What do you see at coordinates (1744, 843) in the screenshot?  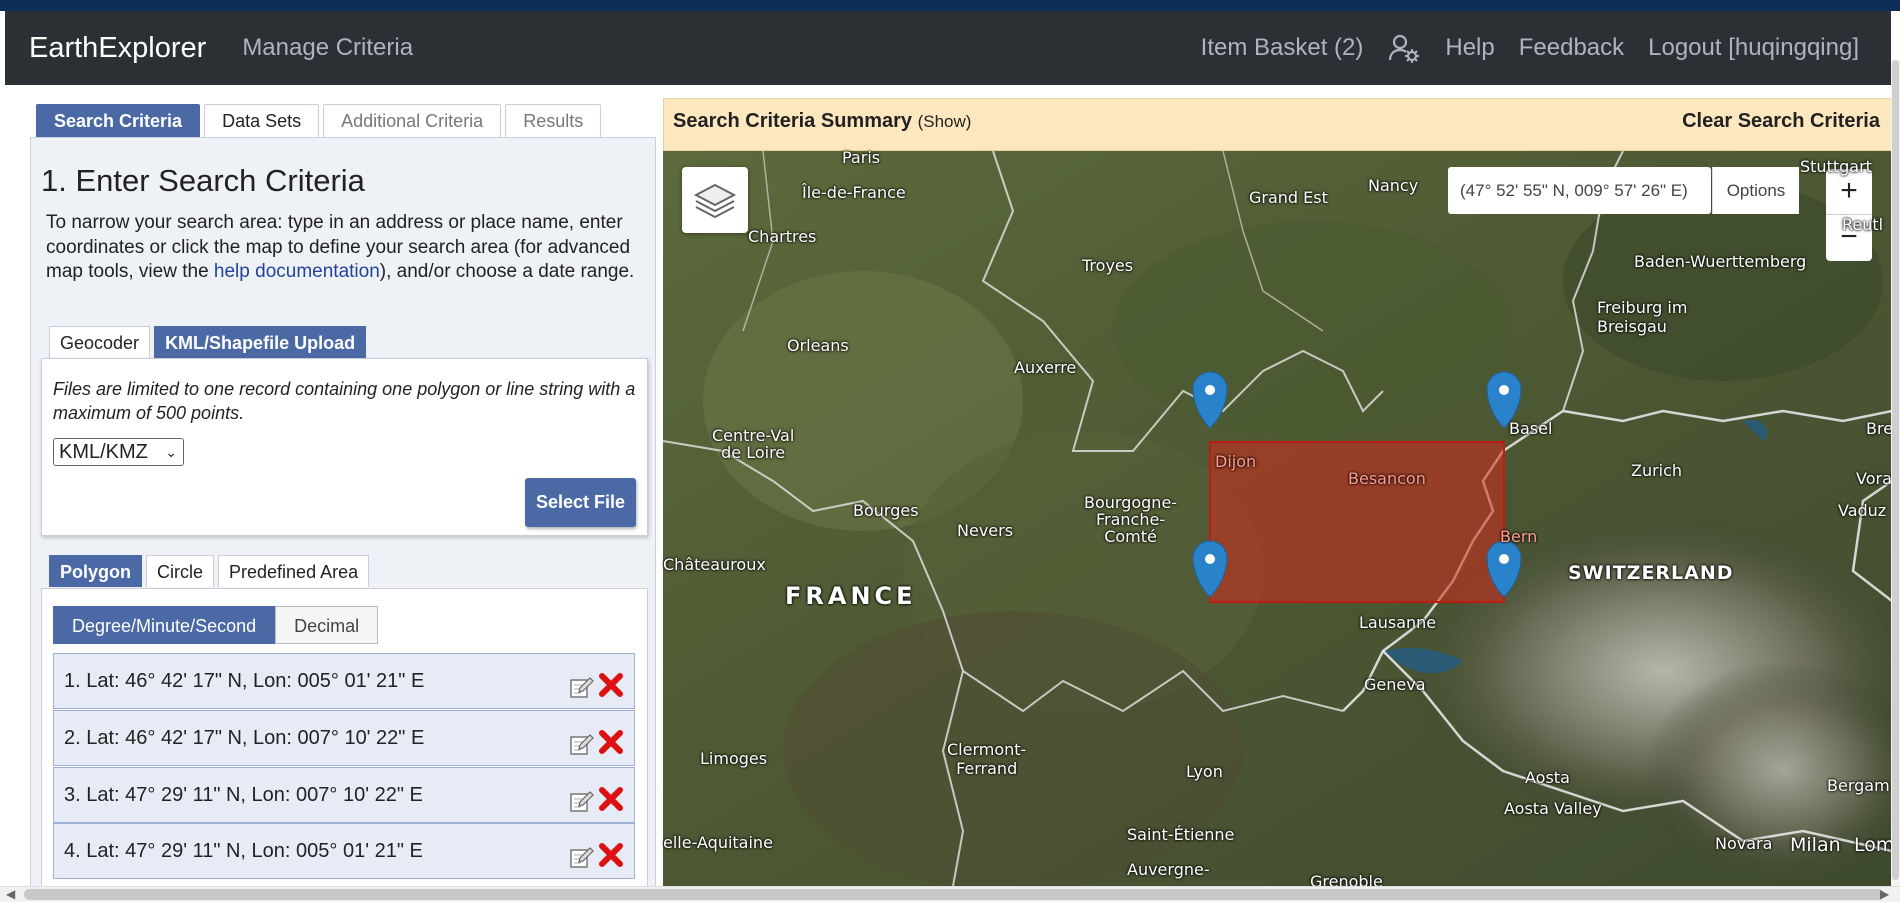 I see `map-label: Novara` at bounding box center [1744, 843].